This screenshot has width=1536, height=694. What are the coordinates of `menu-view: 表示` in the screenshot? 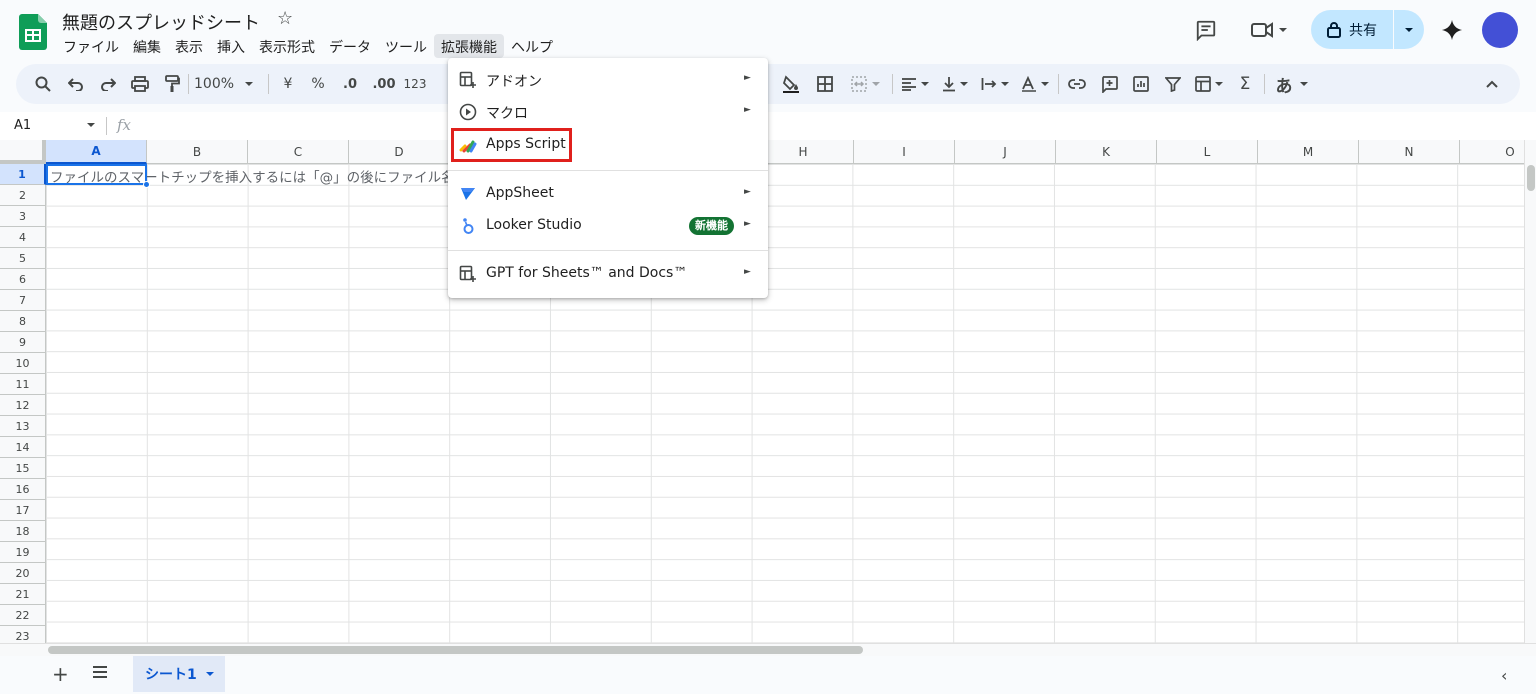 It's located at (189, 46).